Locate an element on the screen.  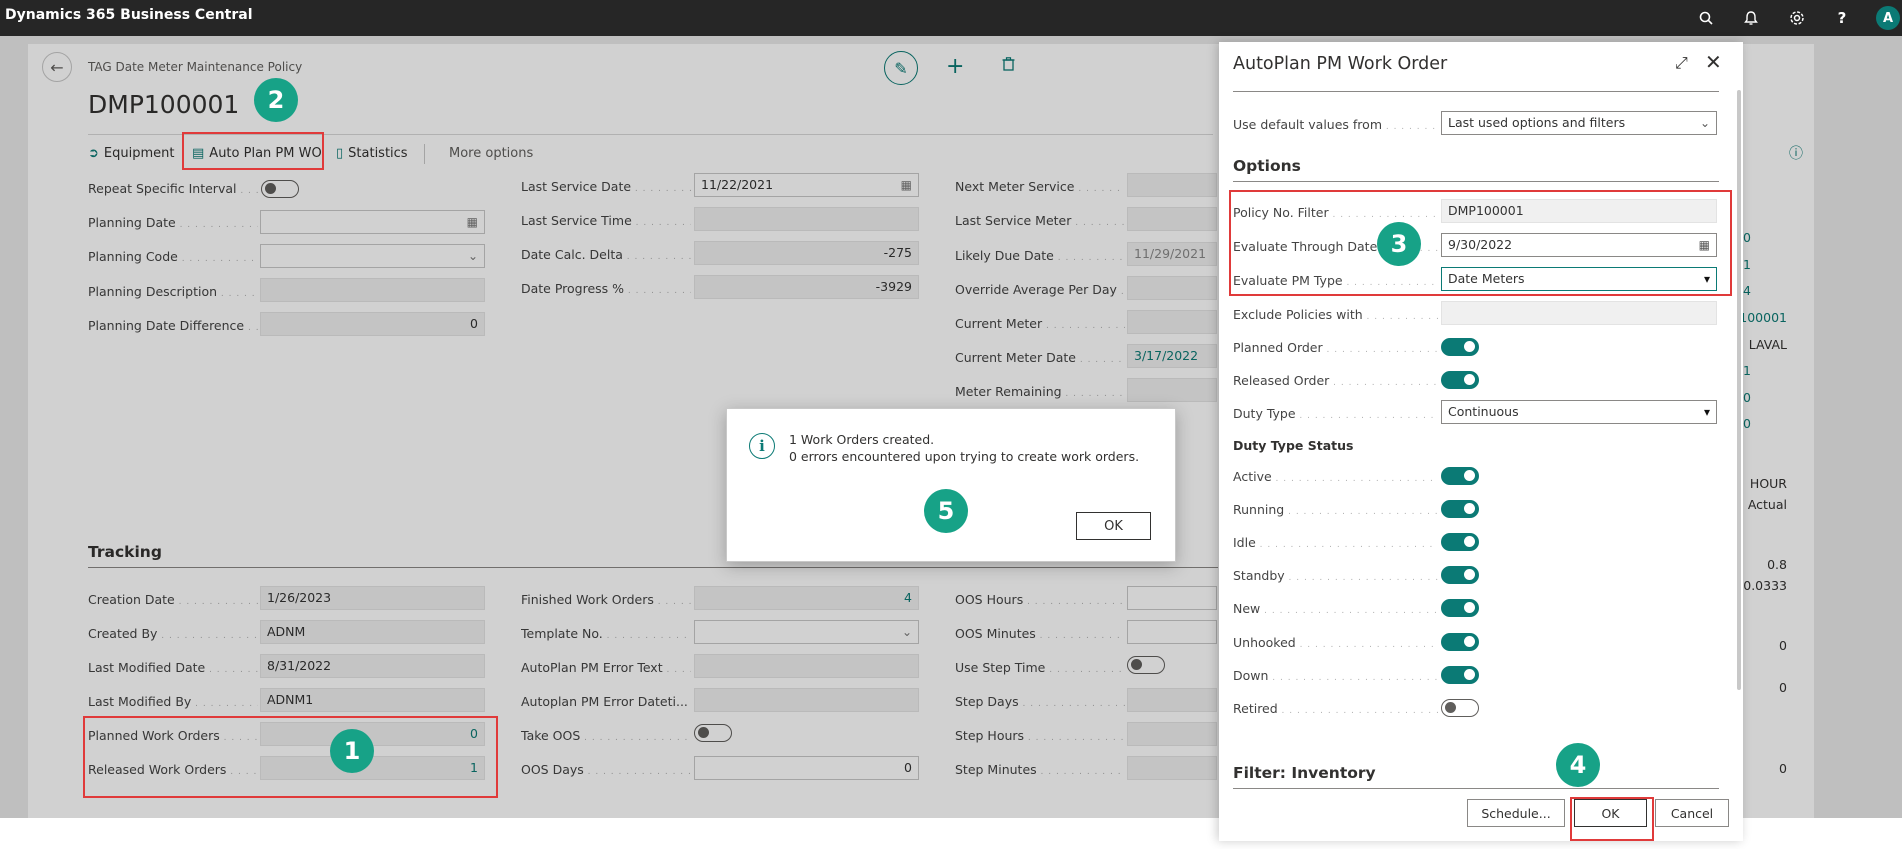
callout-4: 4 is located at coordinates (1578, 765).